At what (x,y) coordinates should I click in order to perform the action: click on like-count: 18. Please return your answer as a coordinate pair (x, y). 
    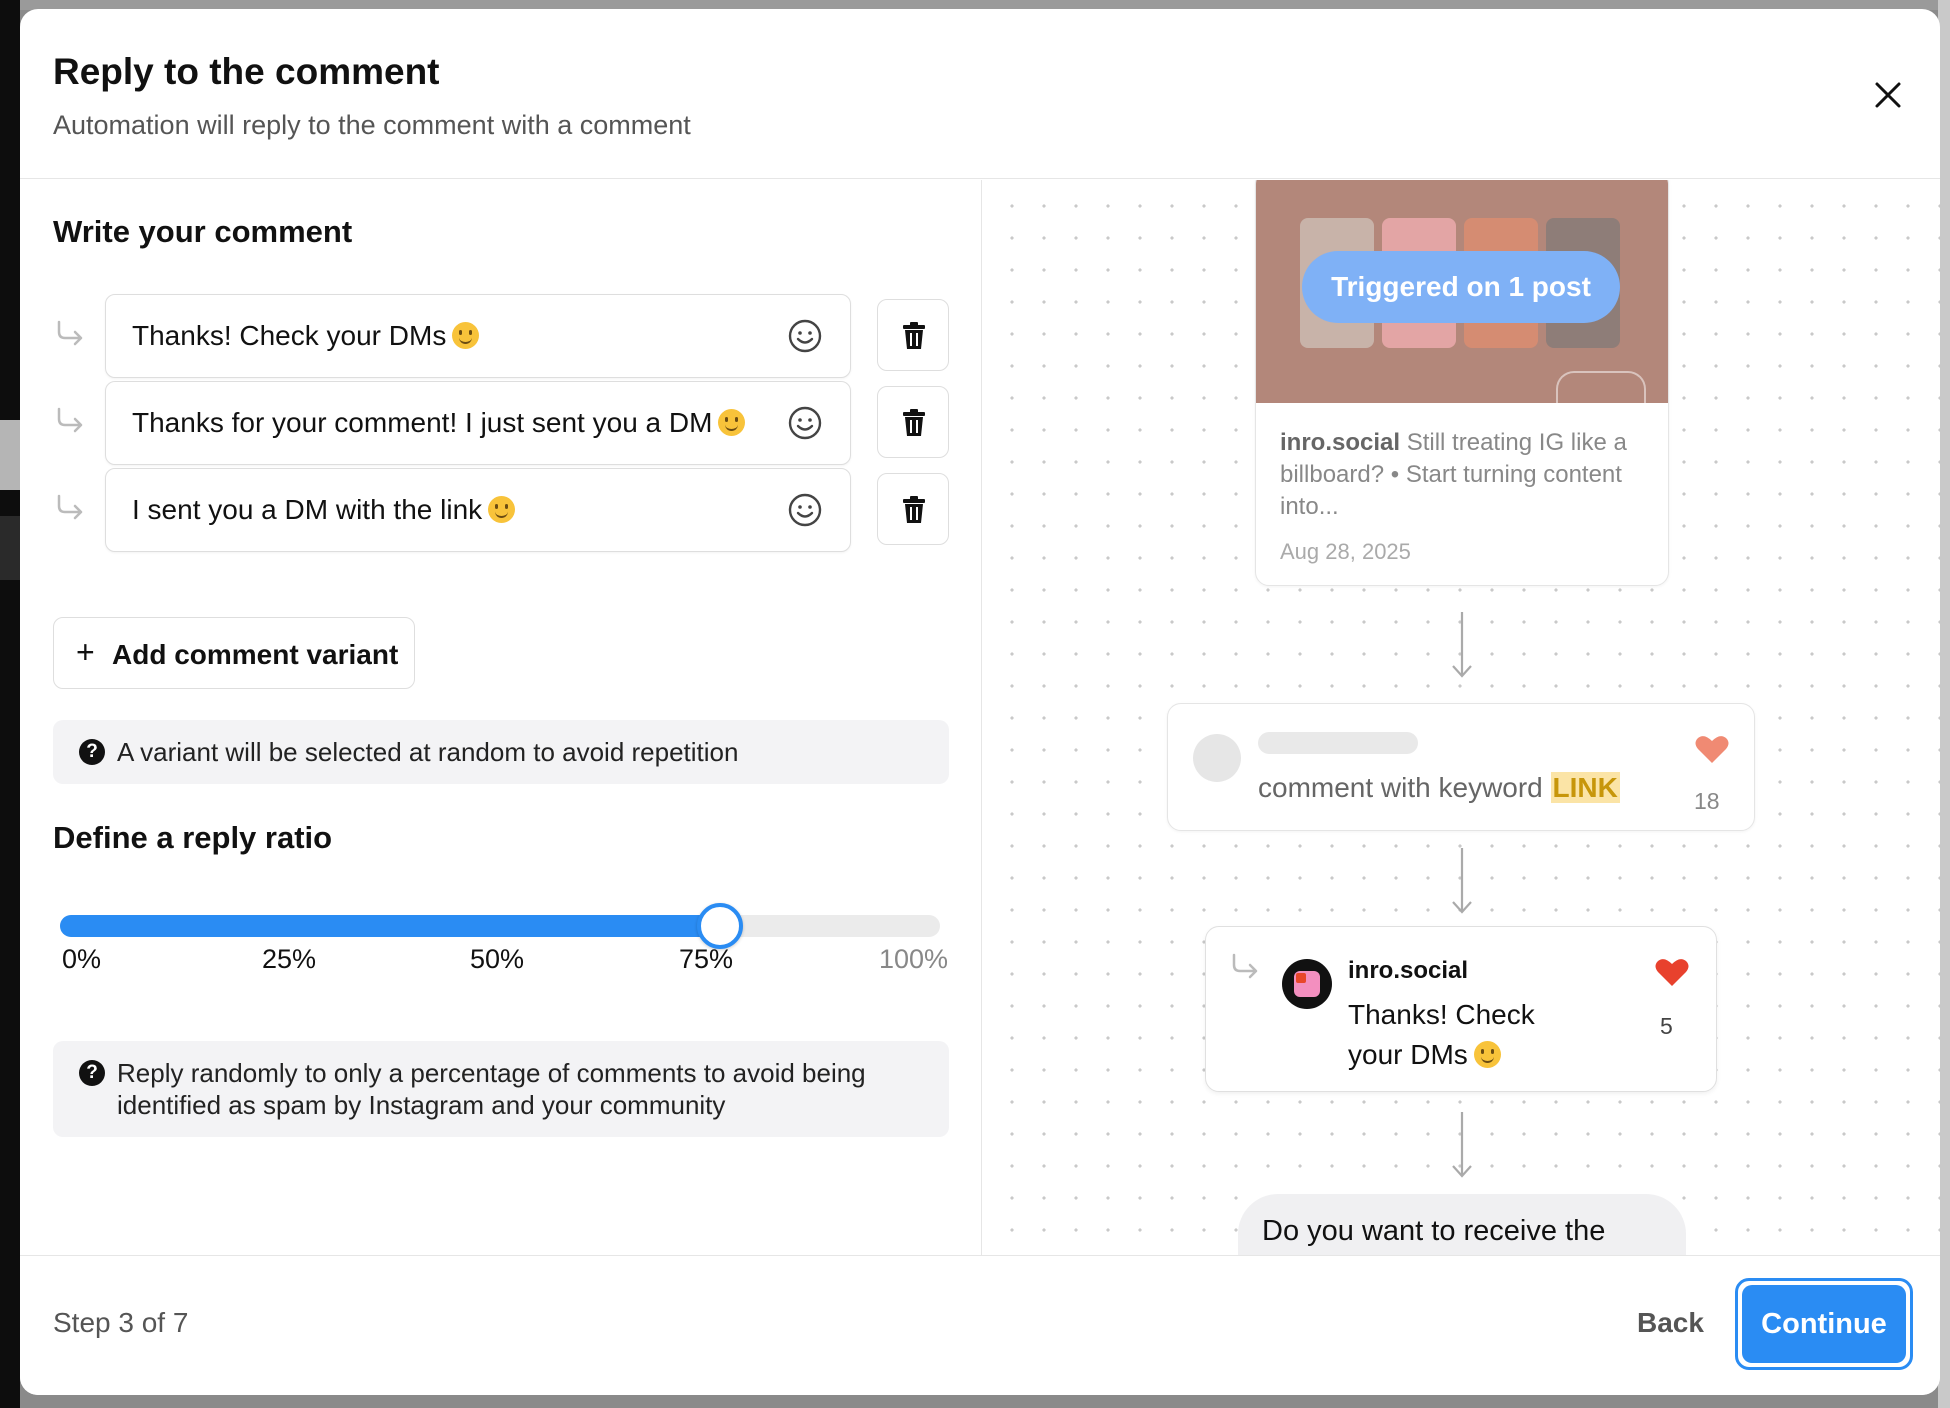
    Looking at the image, I should click on (1707, 801).